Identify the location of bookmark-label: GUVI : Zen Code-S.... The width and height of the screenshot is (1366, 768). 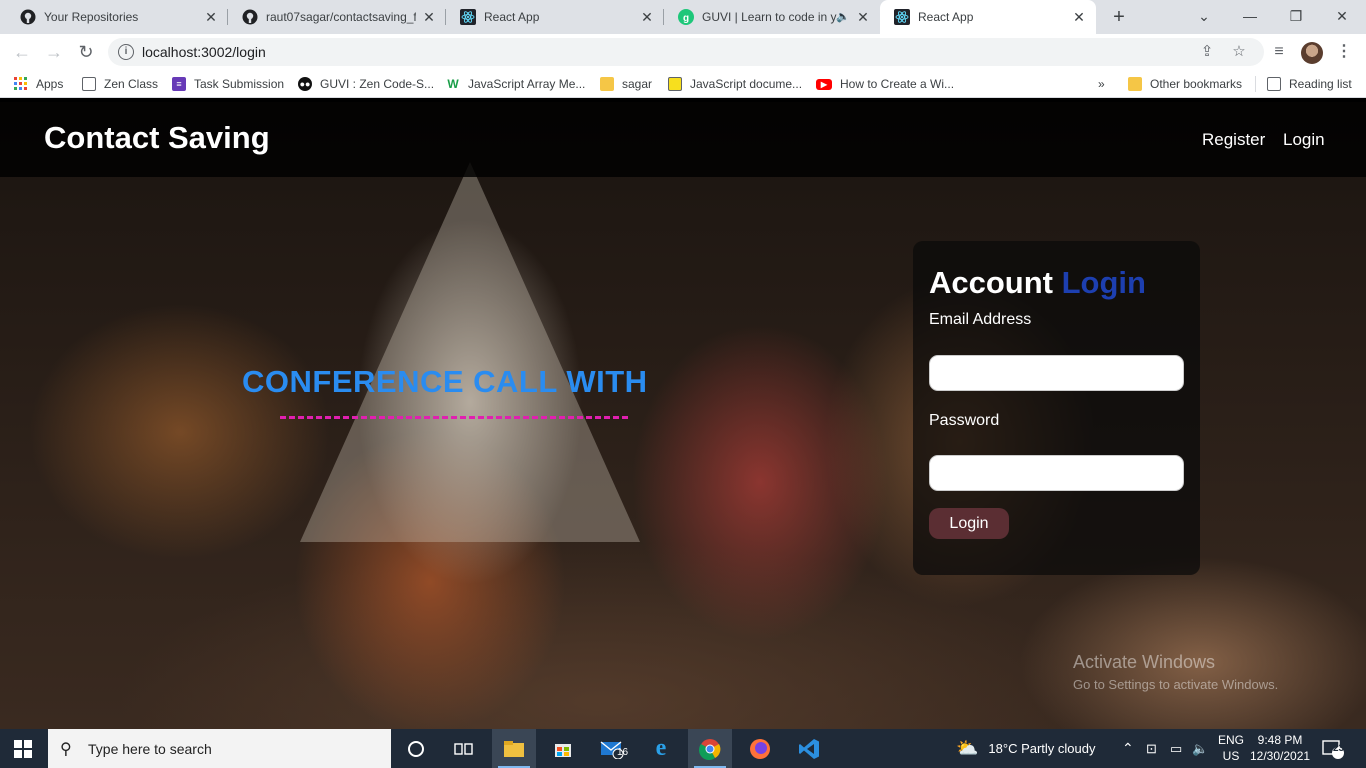
(377, 84).